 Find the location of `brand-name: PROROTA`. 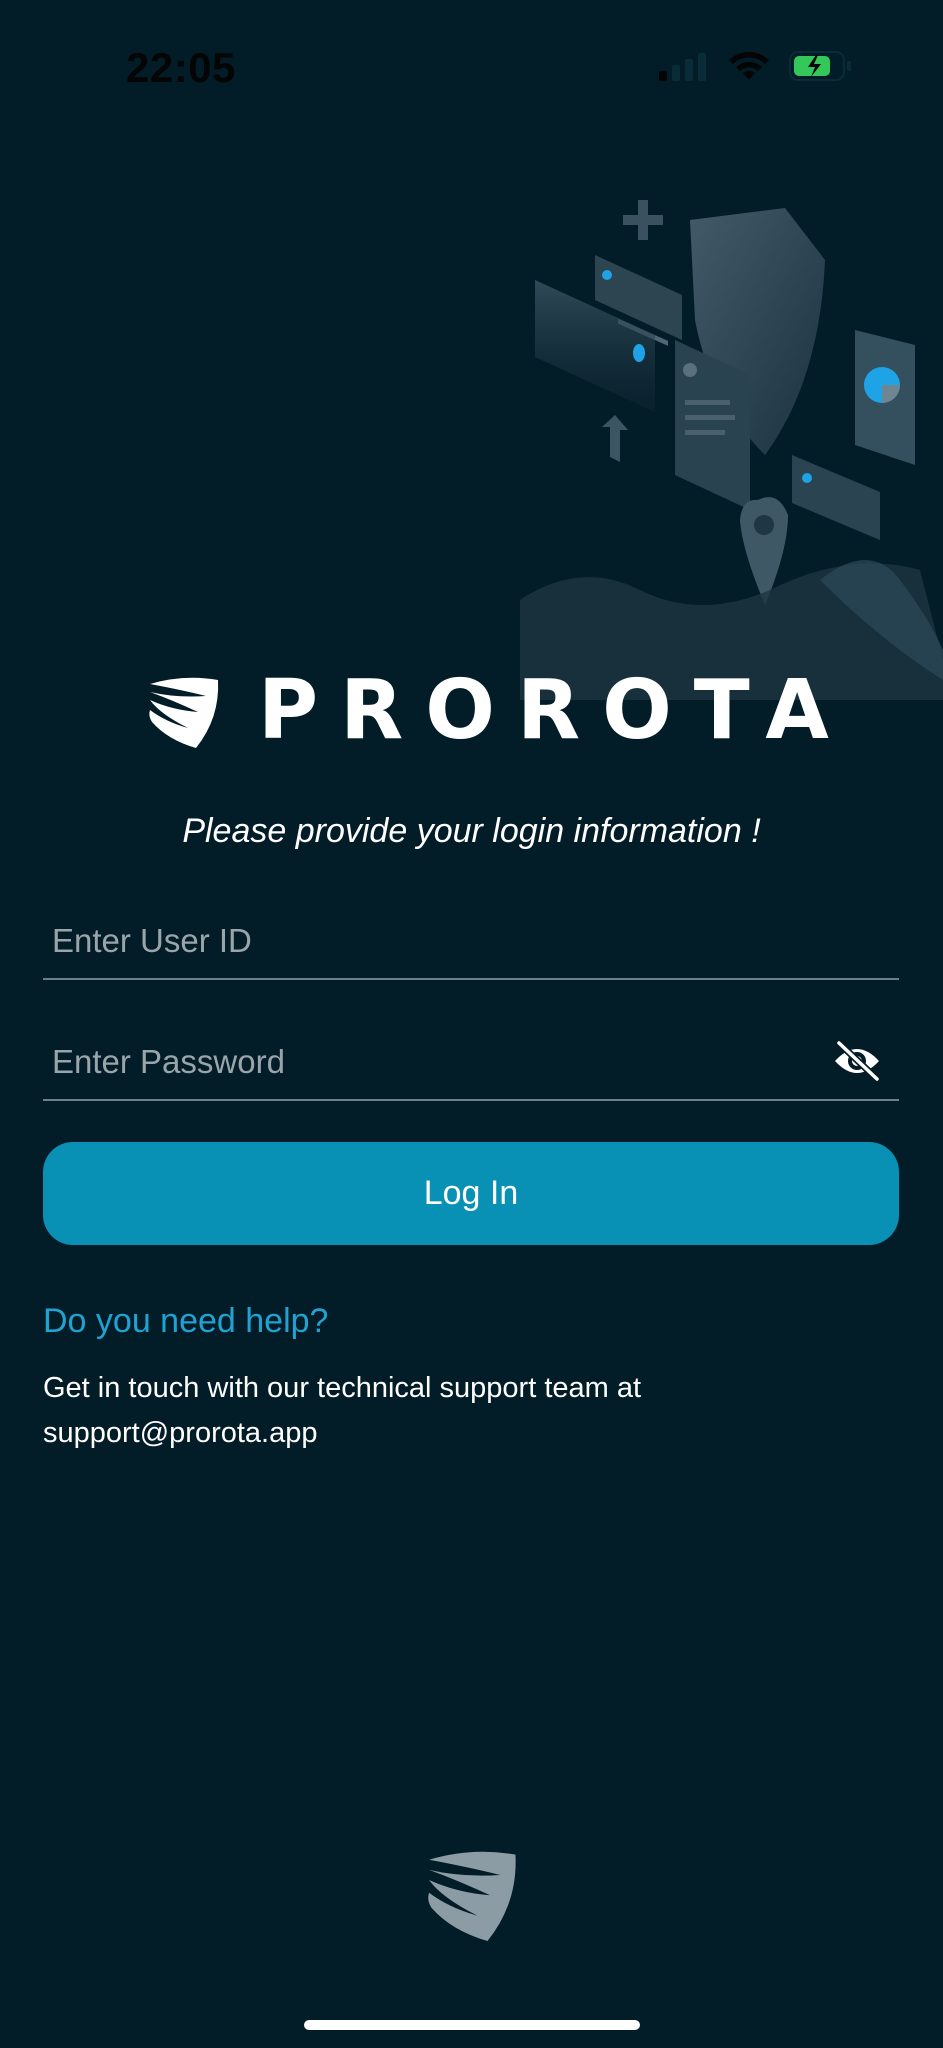

brand-name: PROROTA is located at coordinates (554, 710).